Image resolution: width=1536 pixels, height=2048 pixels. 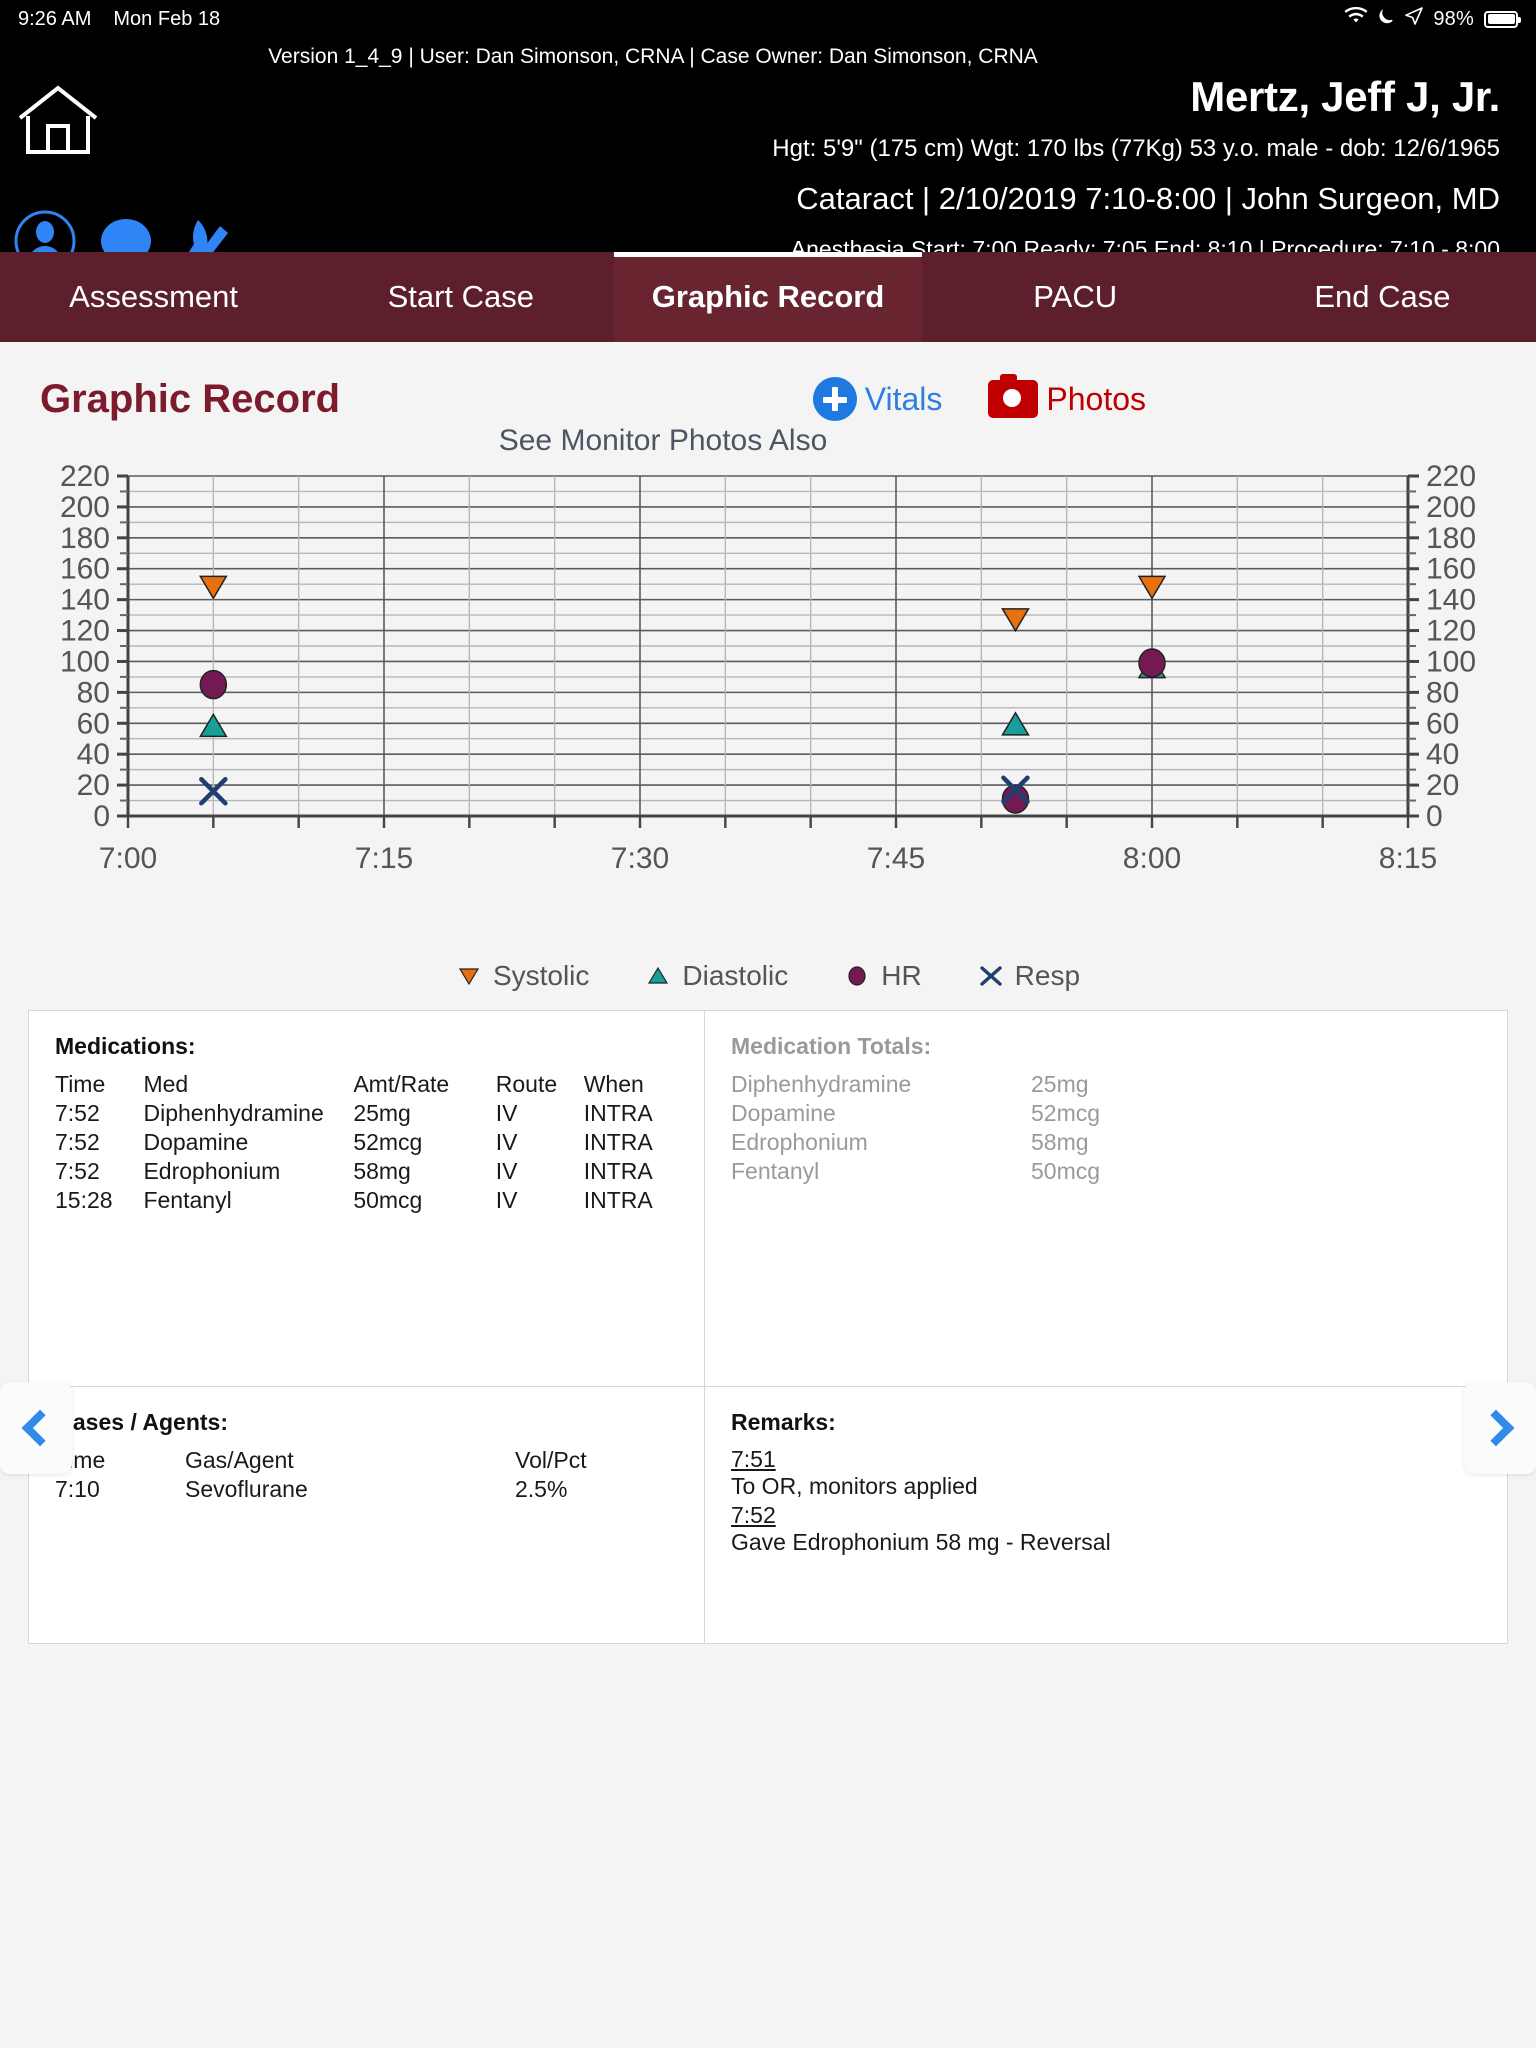 I want to click on remark-entry: 7:51 To OR, monitors applied, so click(x=1106, y=1473).